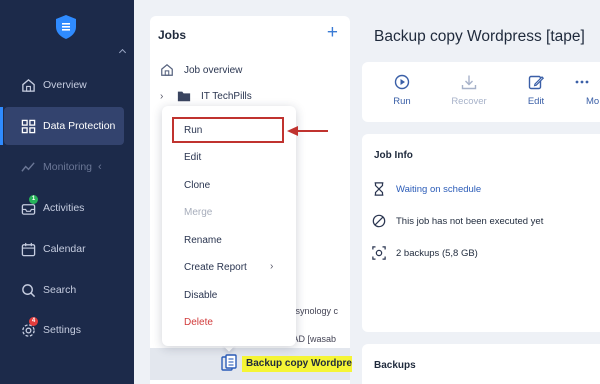  I want to click on job-backups-row: 2 backups (5,8 GB), so click(425, 253).